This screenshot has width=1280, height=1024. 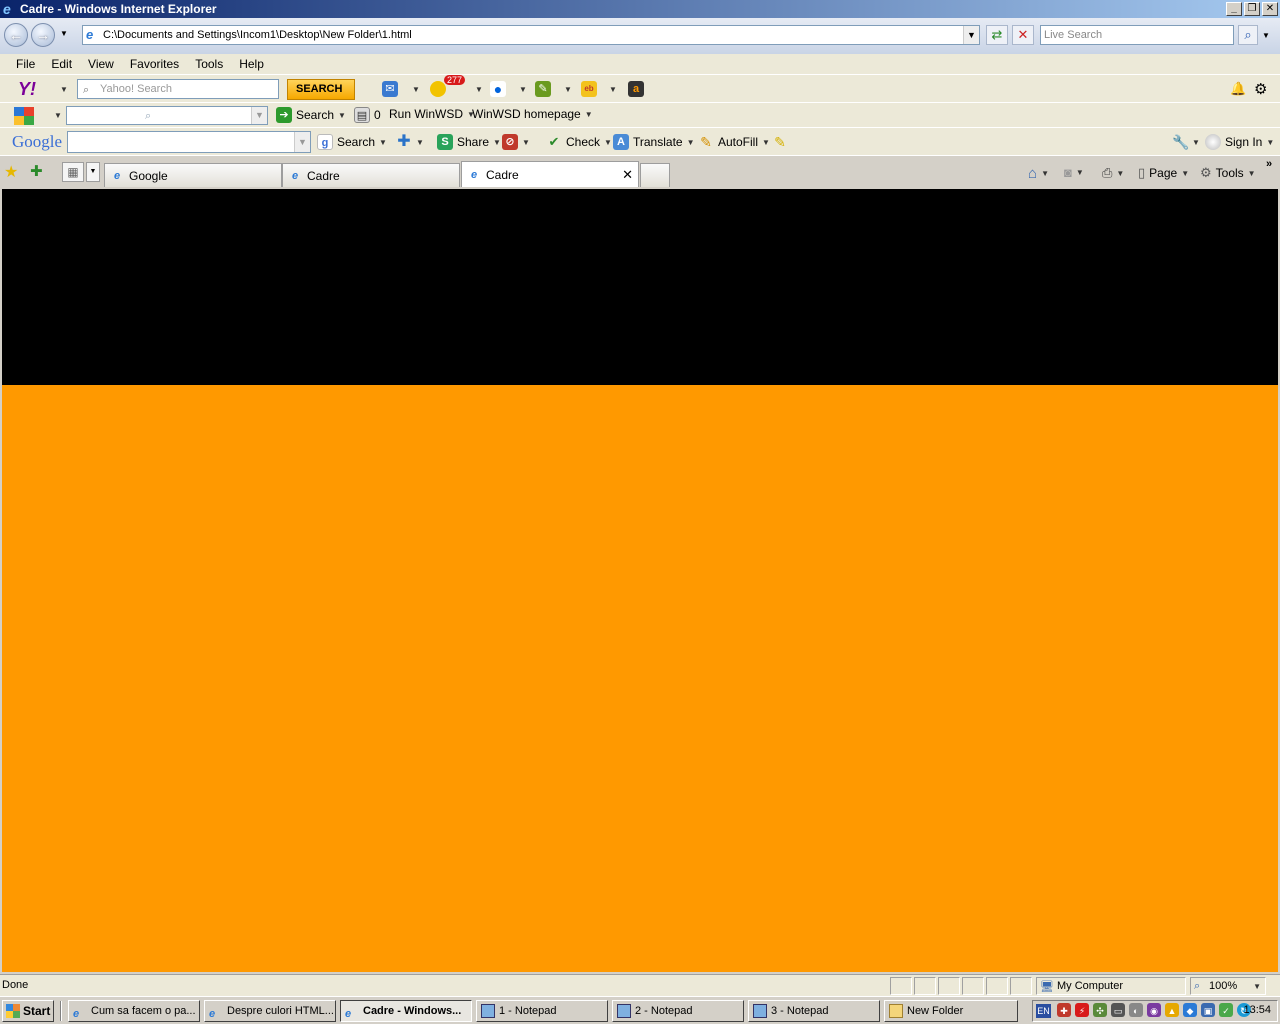 What do you see at coordinates (1154, 1010) in the screenshot?
I see `tray-app-icon: ◉` at bounding box center [1154, 1010].